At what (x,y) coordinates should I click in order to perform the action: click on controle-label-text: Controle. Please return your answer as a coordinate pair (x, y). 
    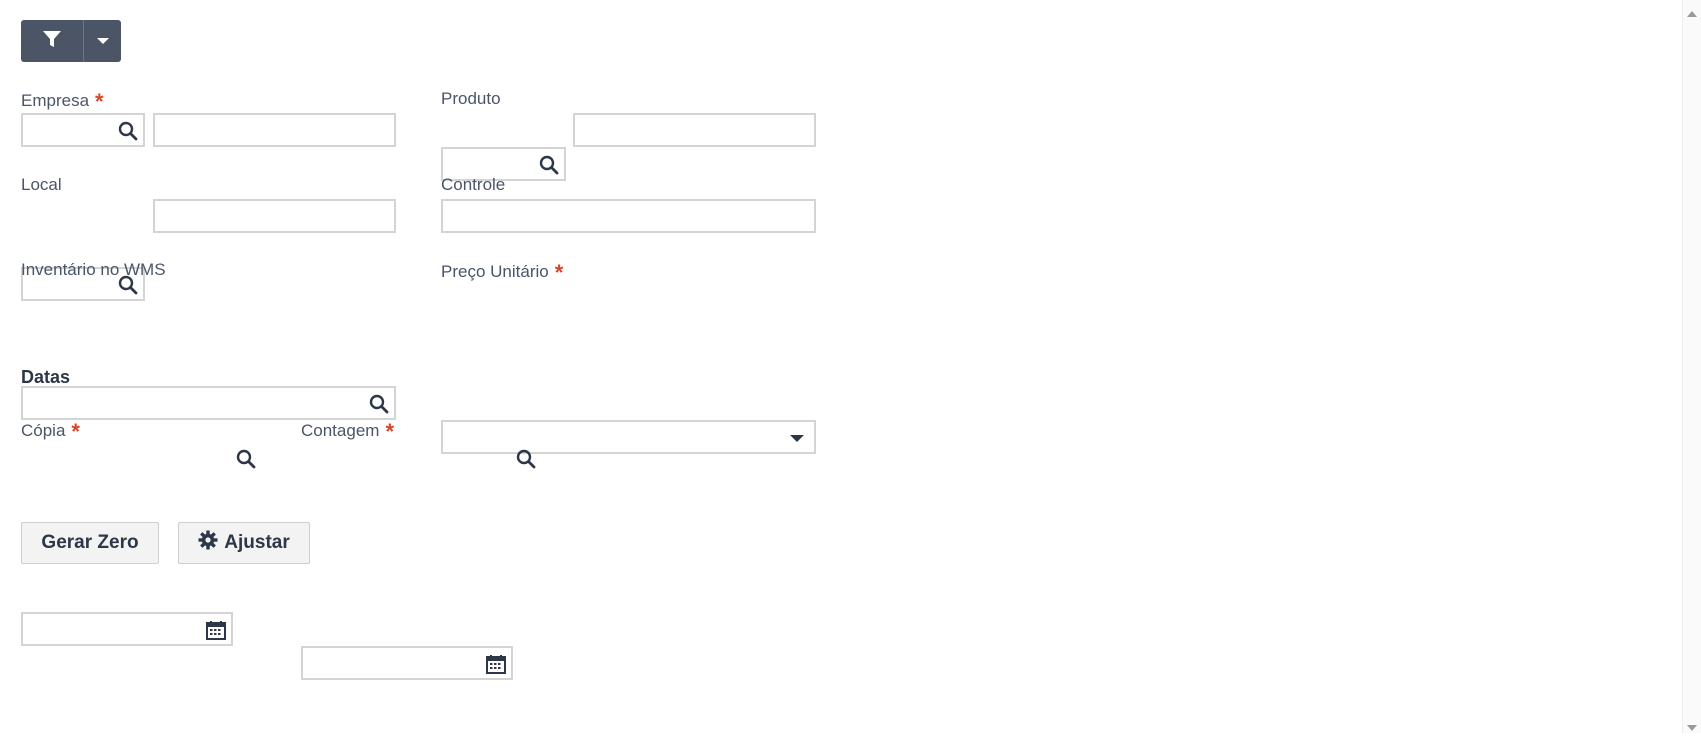
    Looking at the image, I should click on (473, 184).